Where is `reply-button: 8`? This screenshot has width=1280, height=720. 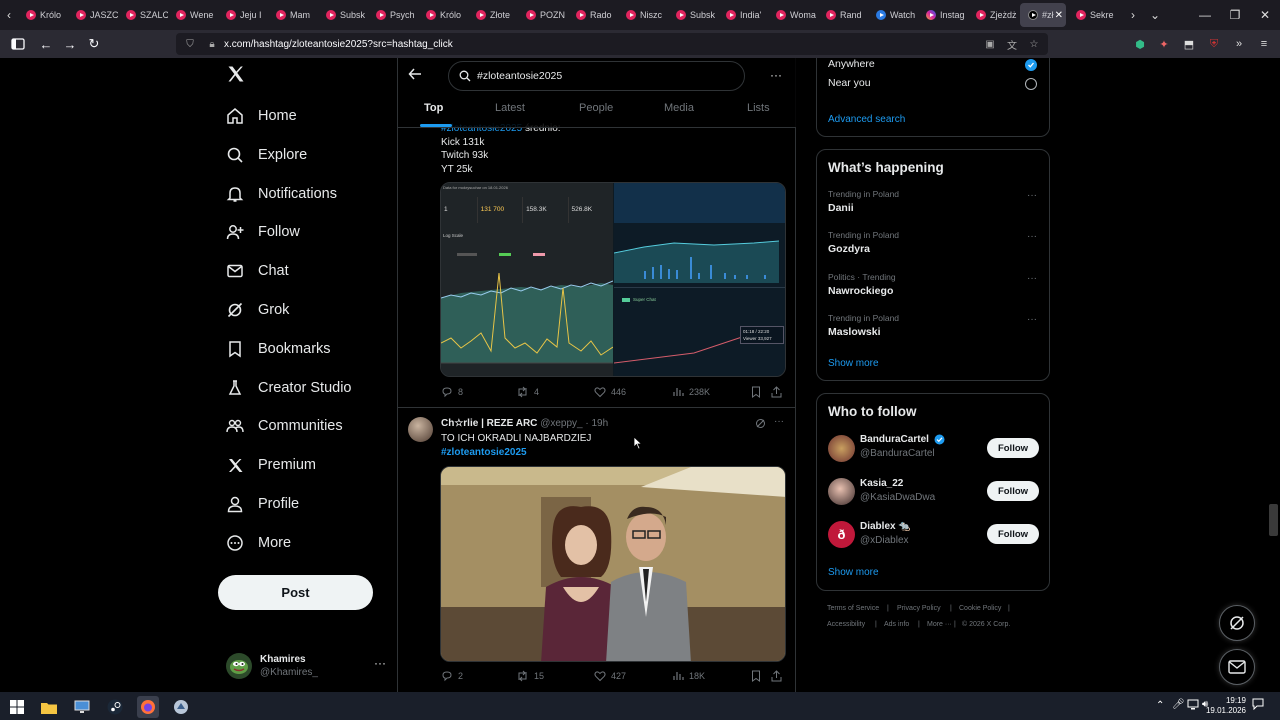
reply-button: 8 is located at coordinates (452, 392).